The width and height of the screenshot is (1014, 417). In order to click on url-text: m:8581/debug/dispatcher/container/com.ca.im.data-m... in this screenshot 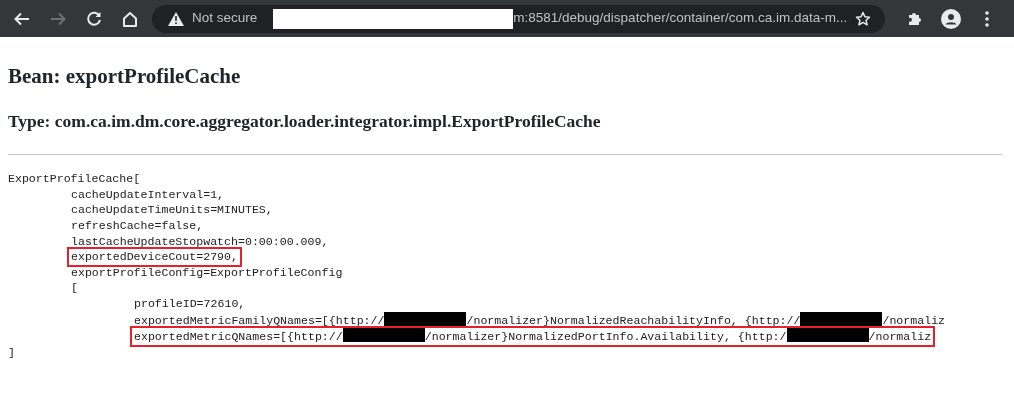, I will do `click(680, 18)`.